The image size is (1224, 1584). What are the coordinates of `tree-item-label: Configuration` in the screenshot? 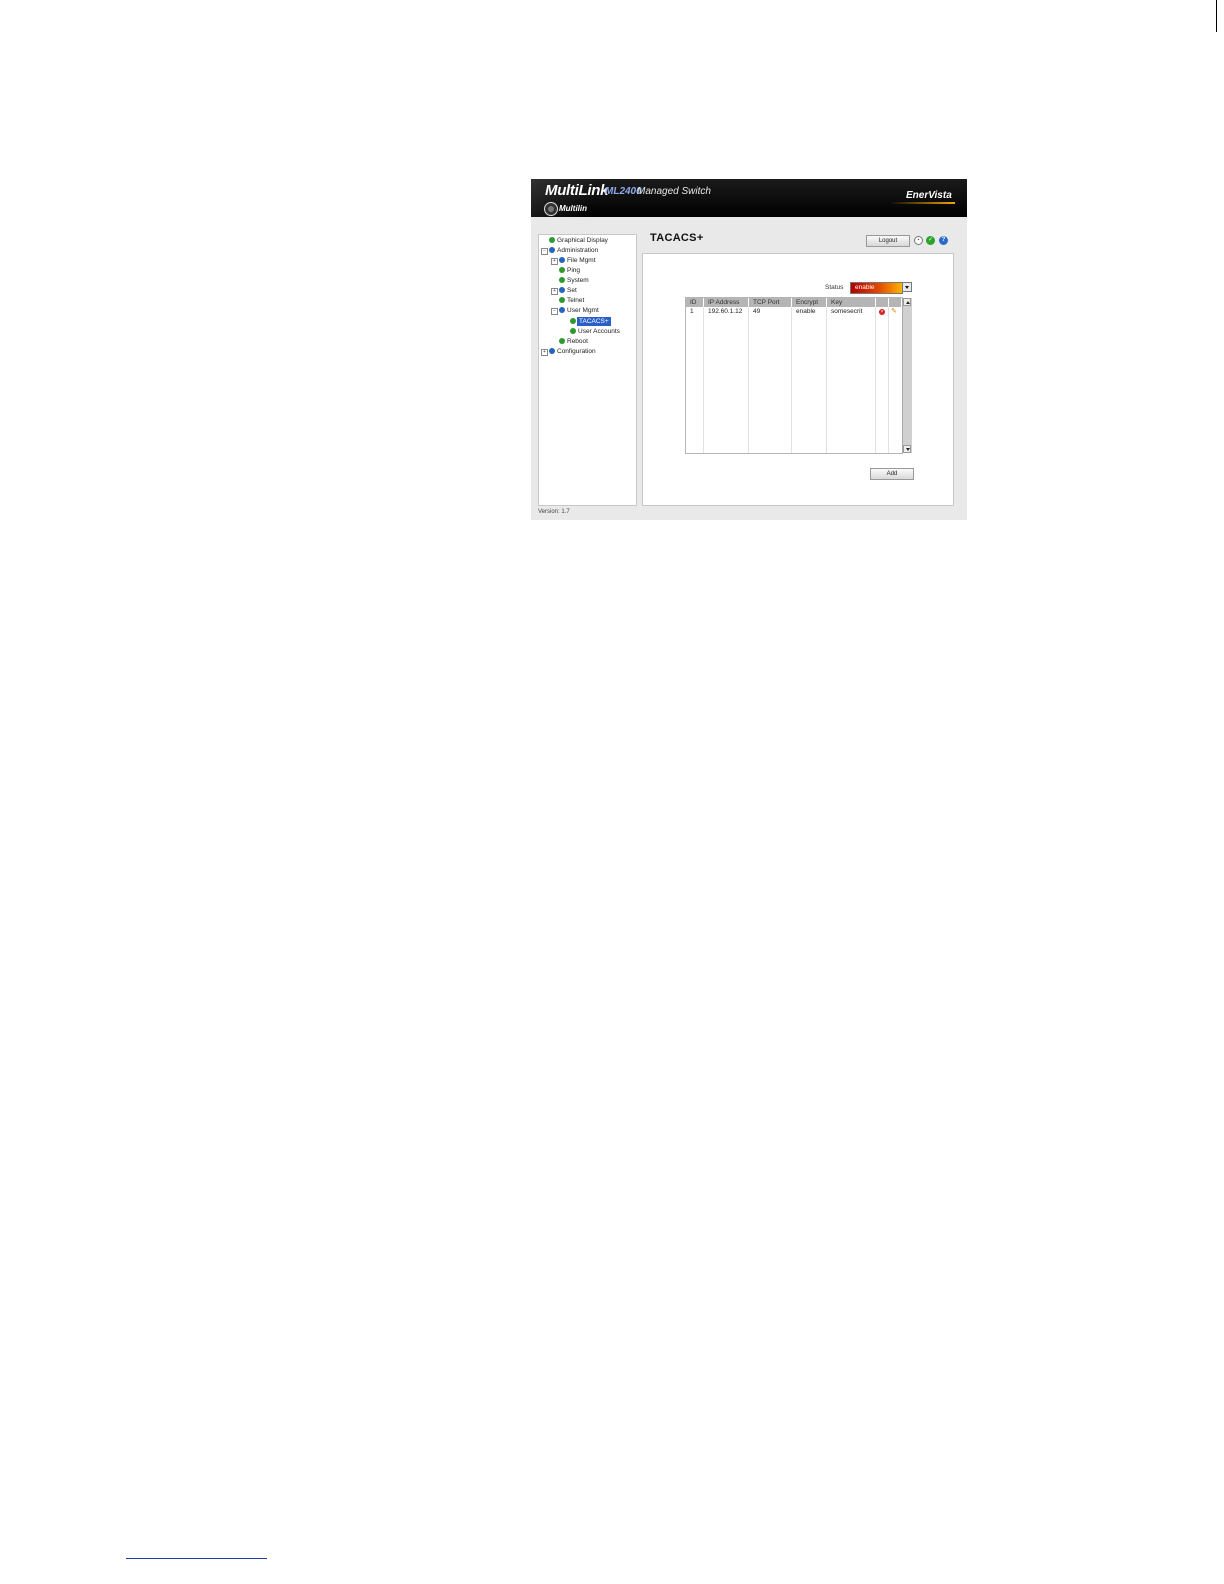 It's located at (576, 351).